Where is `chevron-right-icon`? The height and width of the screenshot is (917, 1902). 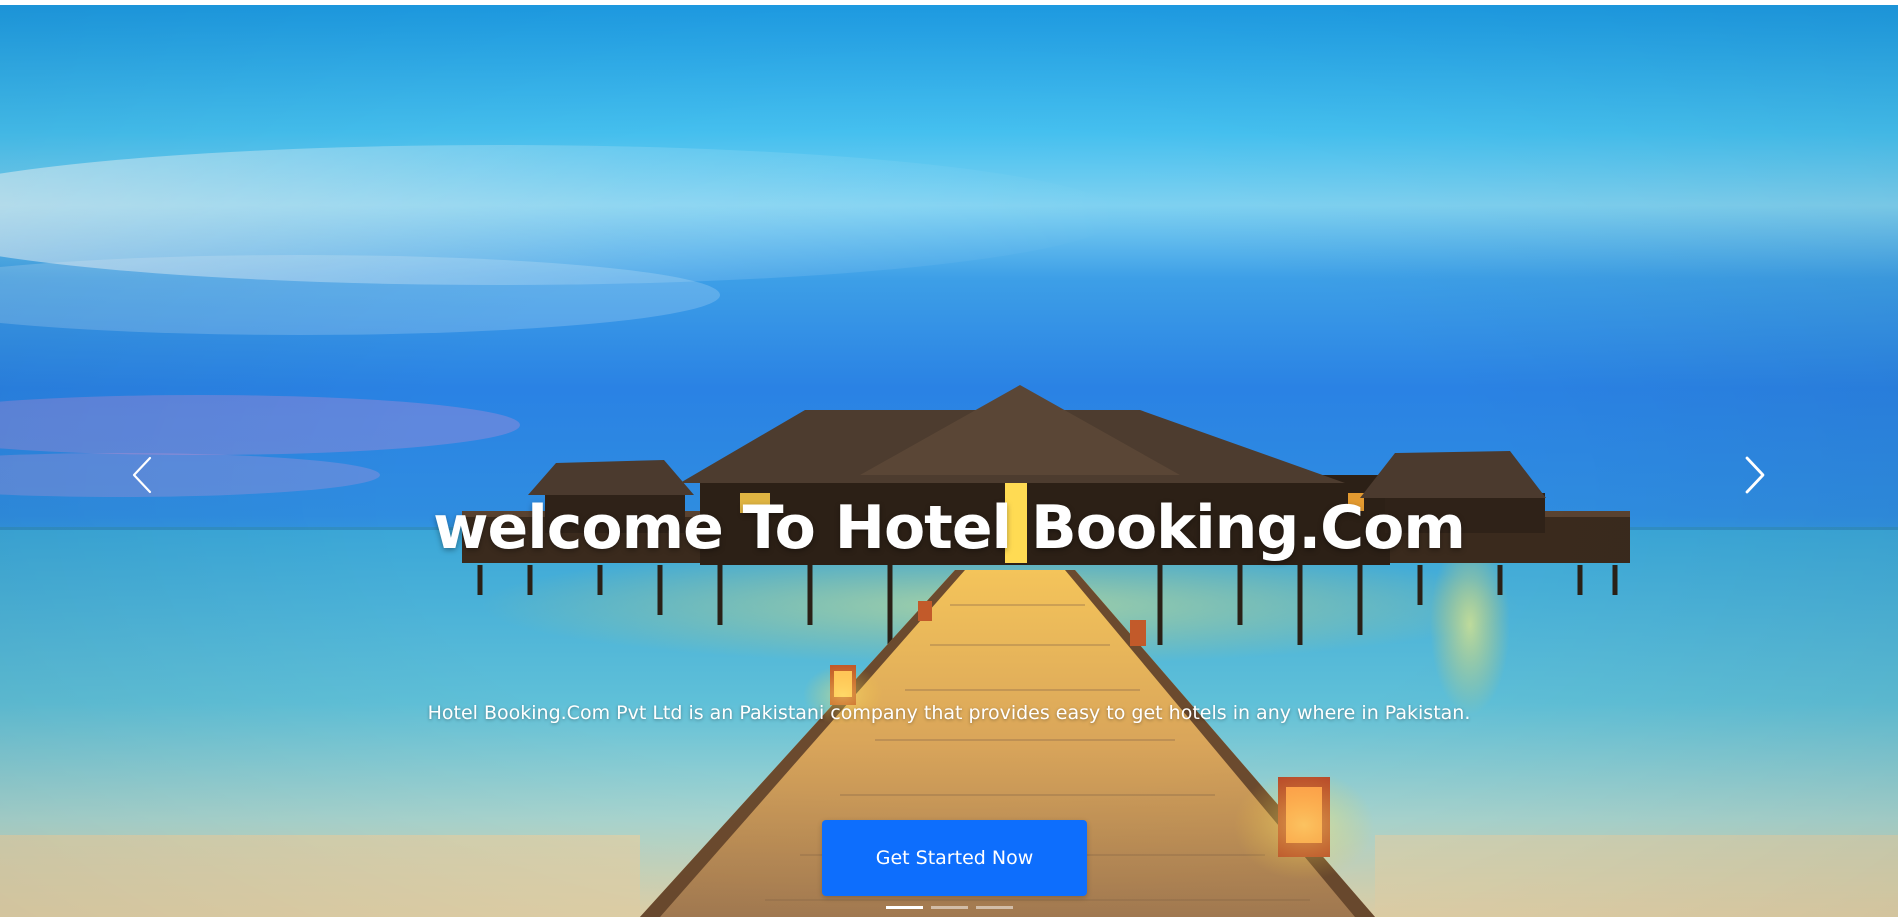 chevron-right-icon is located at coordinates (1755, 475).